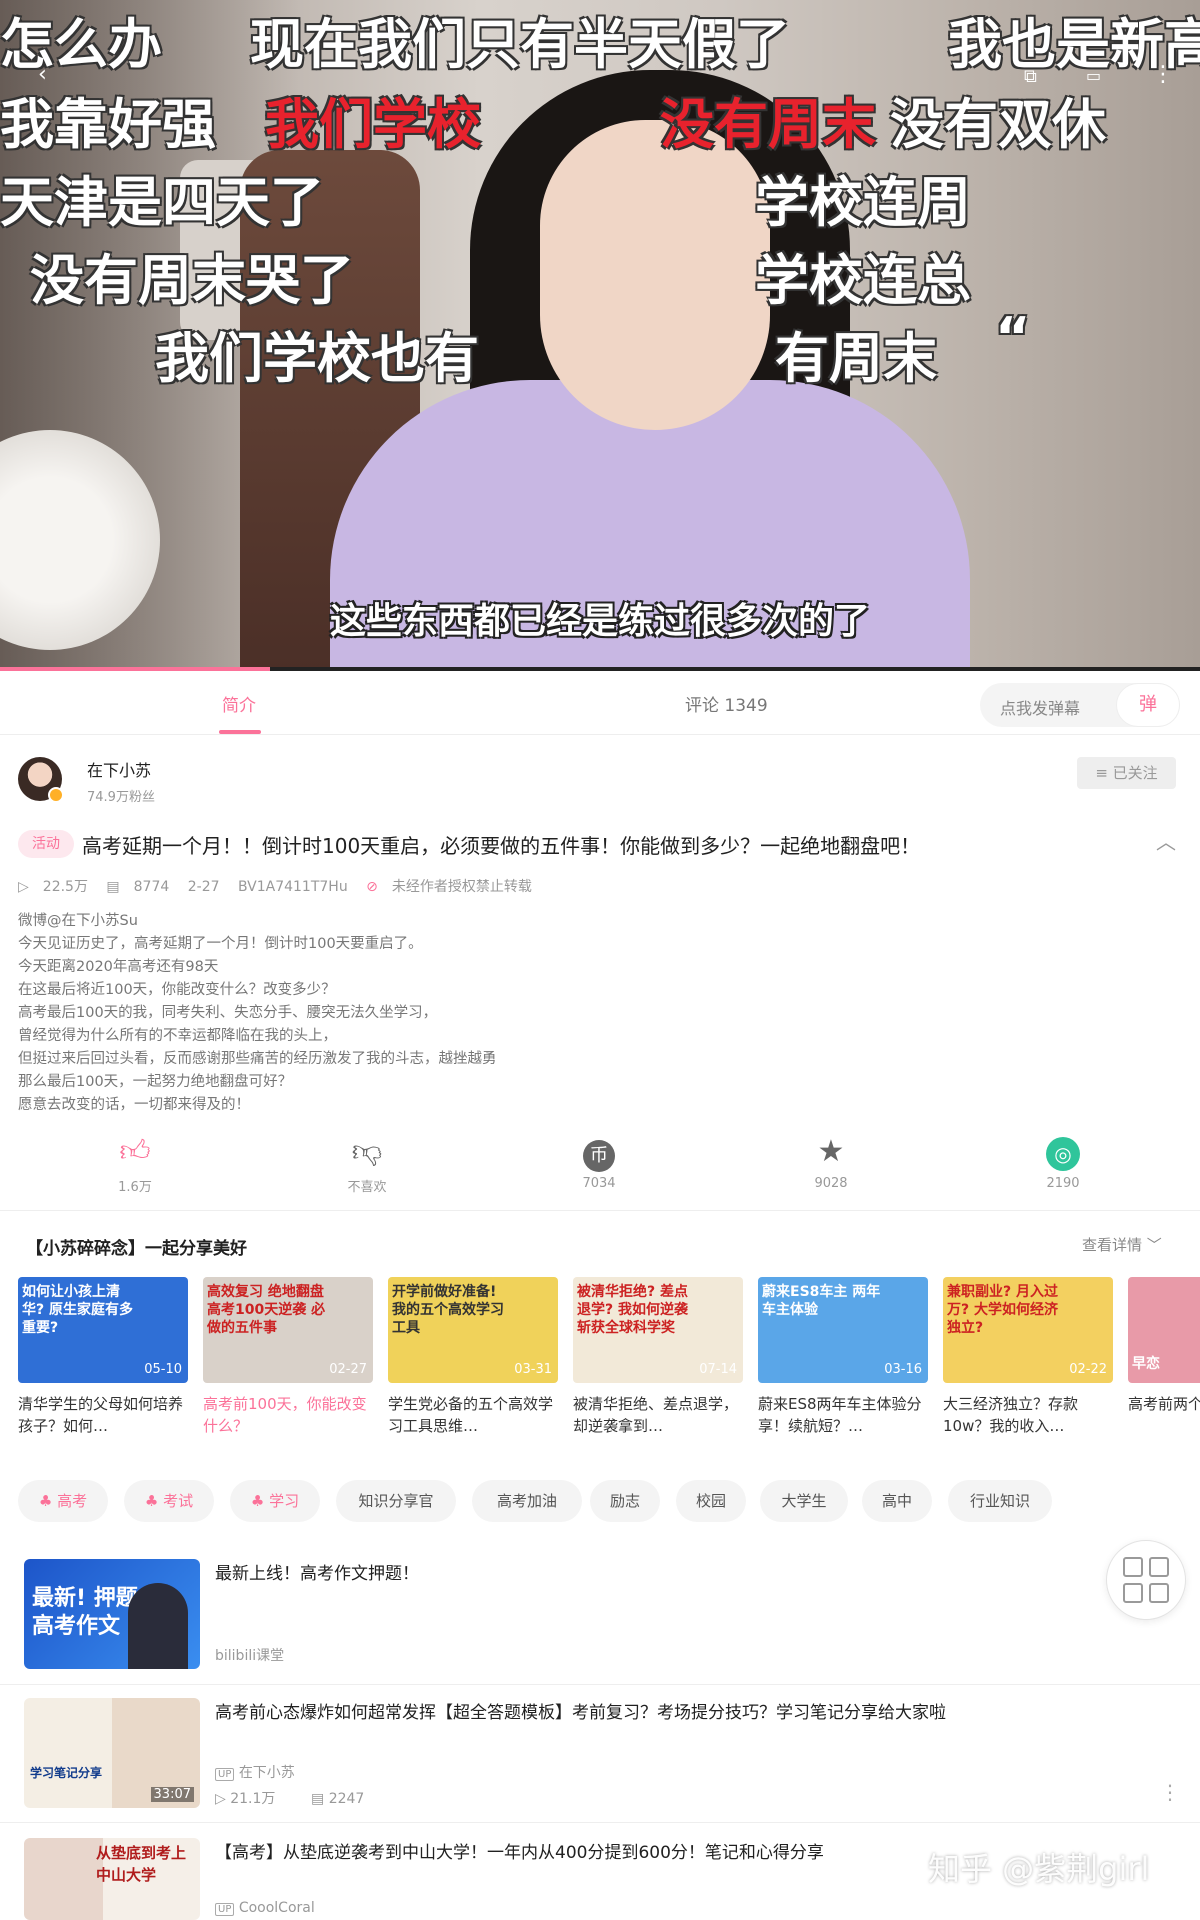  Describe the element at coordinates (169, 1501) in the screenshot. I see `tag-chip: ♣ 考试` at that location.